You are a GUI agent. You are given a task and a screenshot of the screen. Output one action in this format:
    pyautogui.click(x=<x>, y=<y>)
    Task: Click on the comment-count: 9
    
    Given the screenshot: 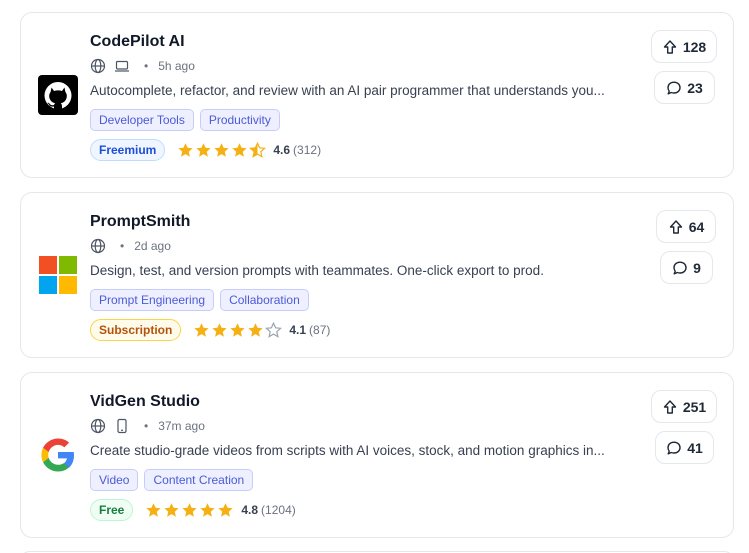 What is the action you would take?
    pyautogui.click(x=697, y=267)
    